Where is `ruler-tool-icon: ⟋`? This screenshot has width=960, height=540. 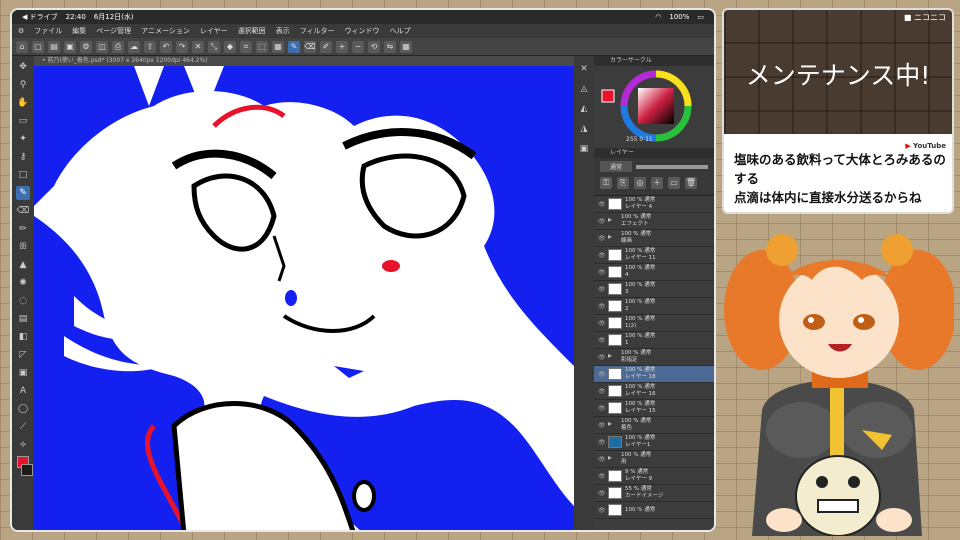
ruler-tool-icon: ⟋ is located at coordinates (23, 427).